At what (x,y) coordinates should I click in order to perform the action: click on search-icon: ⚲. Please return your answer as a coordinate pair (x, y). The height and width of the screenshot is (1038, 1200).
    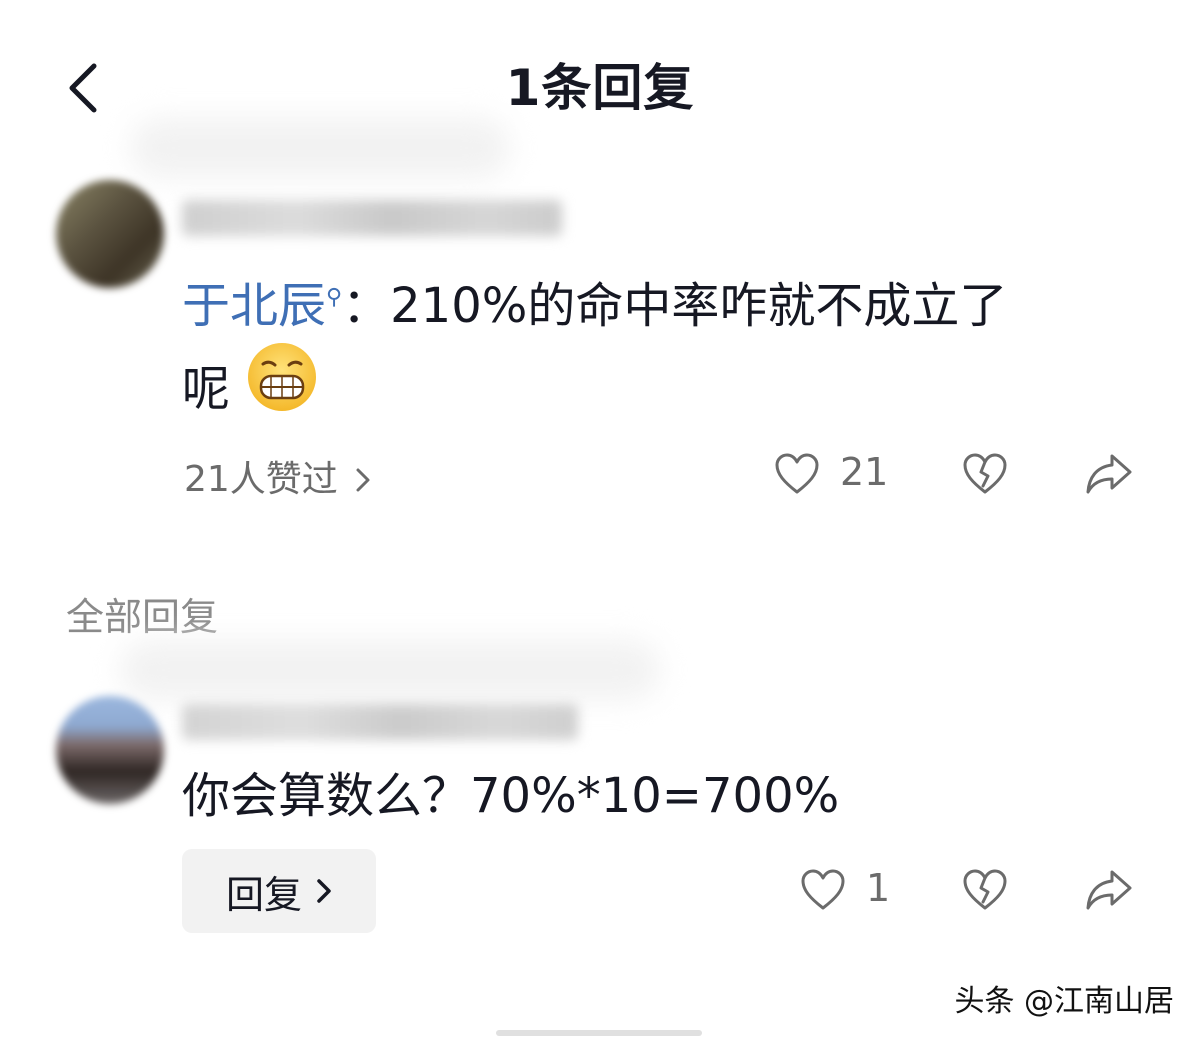
    Looking at the image, I should click on (334, 297).